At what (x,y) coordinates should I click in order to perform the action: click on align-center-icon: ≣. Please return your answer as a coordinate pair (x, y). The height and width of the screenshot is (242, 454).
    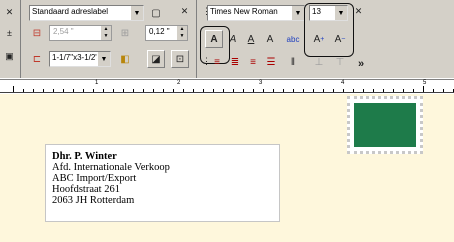
    Looking at the image, I should click on (235, 62).